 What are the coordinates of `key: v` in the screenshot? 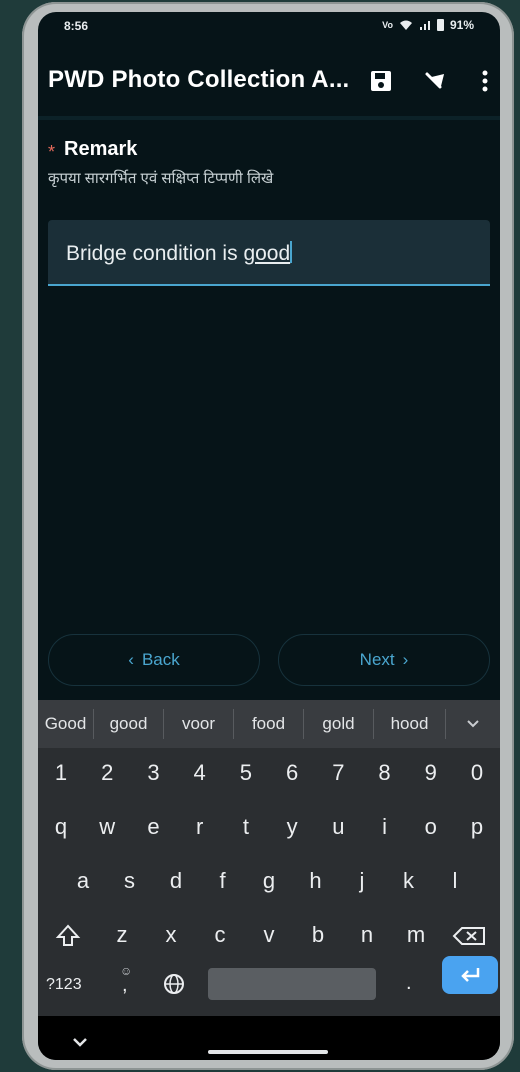 It's located at (269, 936).